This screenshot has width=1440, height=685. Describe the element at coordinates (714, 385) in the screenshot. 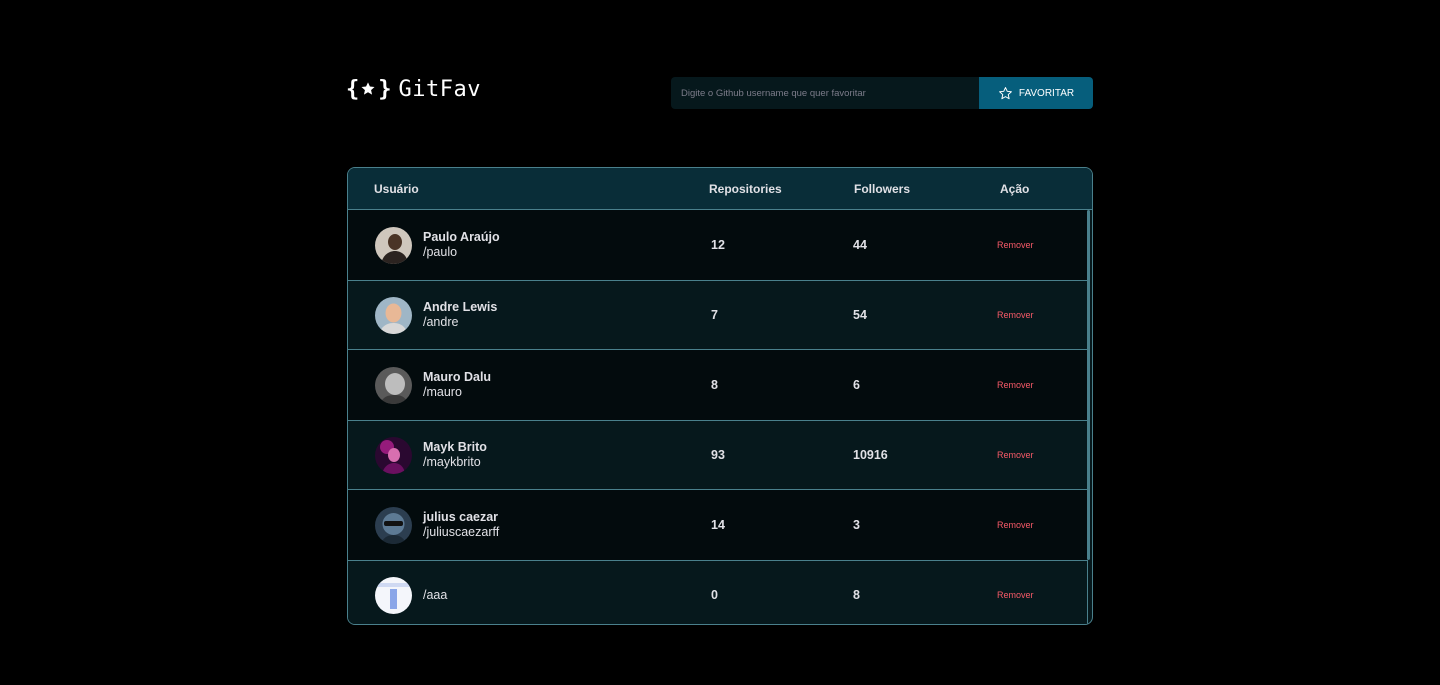

I see `repositories-count: 8` at that location.